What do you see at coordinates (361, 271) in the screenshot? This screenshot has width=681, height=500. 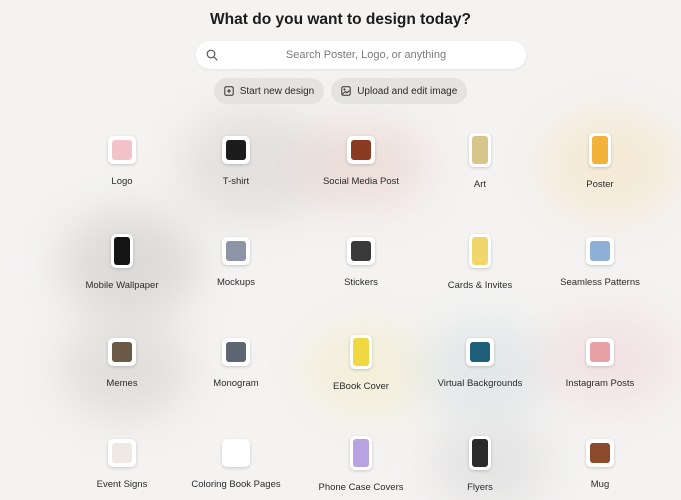 I see `category-tile-stickers: Stickers` at bounding box center [361, 271].